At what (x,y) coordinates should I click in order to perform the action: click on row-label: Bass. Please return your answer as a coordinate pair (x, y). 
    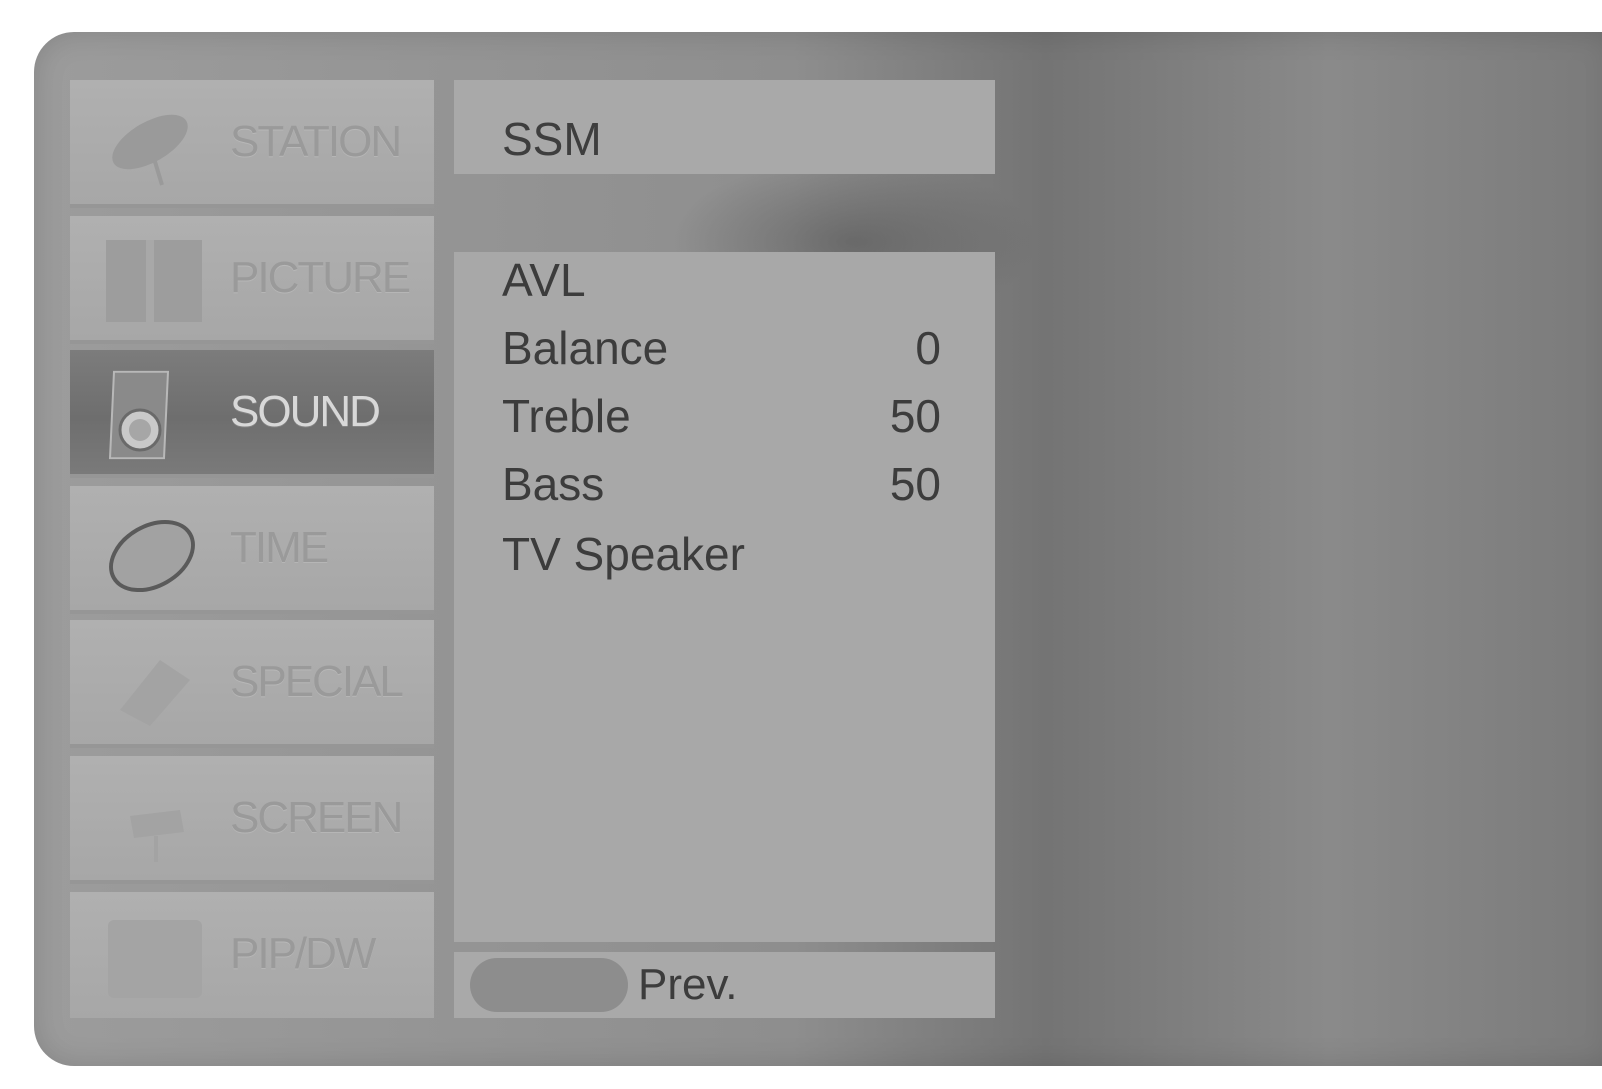
    Looking at the image, I should click on (553, 484).